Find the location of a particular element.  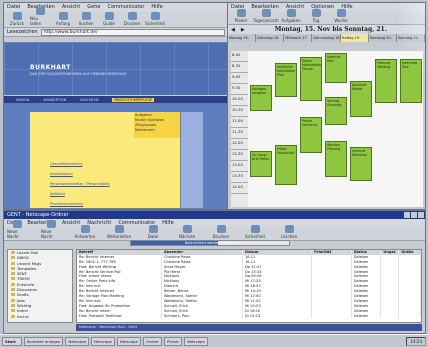

appointment: Seminar Nachlese is located at coordinates (361, 164).